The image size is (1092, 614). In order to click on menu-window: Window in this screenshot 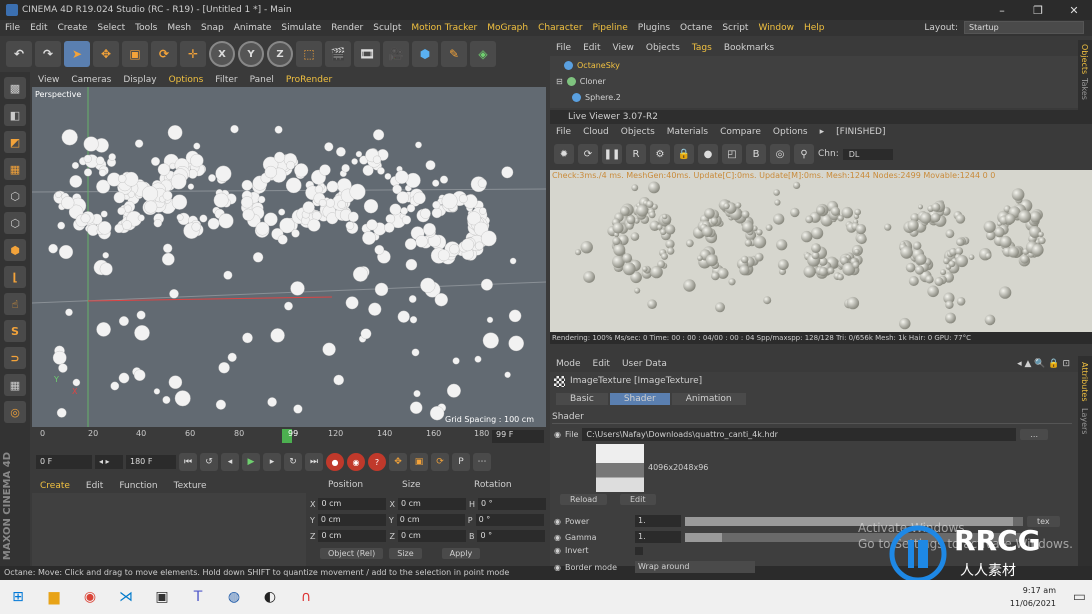, I will do `click(776, 28)`.